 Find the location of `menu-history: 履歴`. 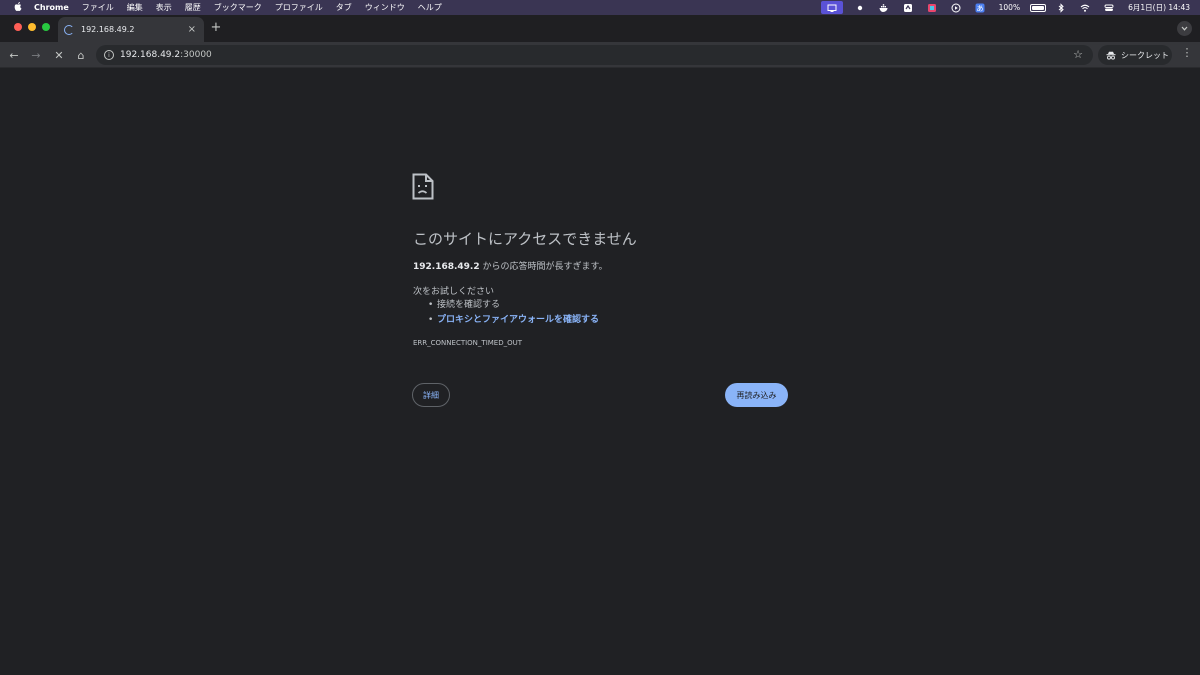

menu-history: 履歴 is located at coordinates (193, 7).